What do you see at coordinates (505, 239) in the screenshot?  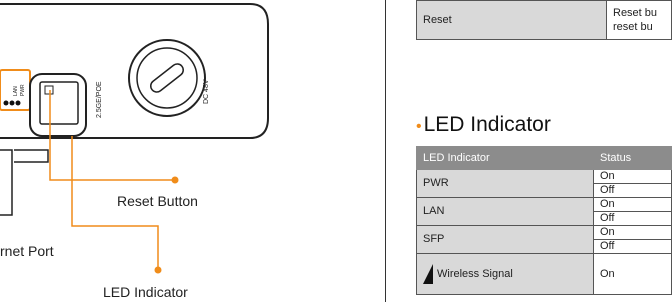 I see `indicator-cell-sfp: SFP` at bounding box center [505, 239].